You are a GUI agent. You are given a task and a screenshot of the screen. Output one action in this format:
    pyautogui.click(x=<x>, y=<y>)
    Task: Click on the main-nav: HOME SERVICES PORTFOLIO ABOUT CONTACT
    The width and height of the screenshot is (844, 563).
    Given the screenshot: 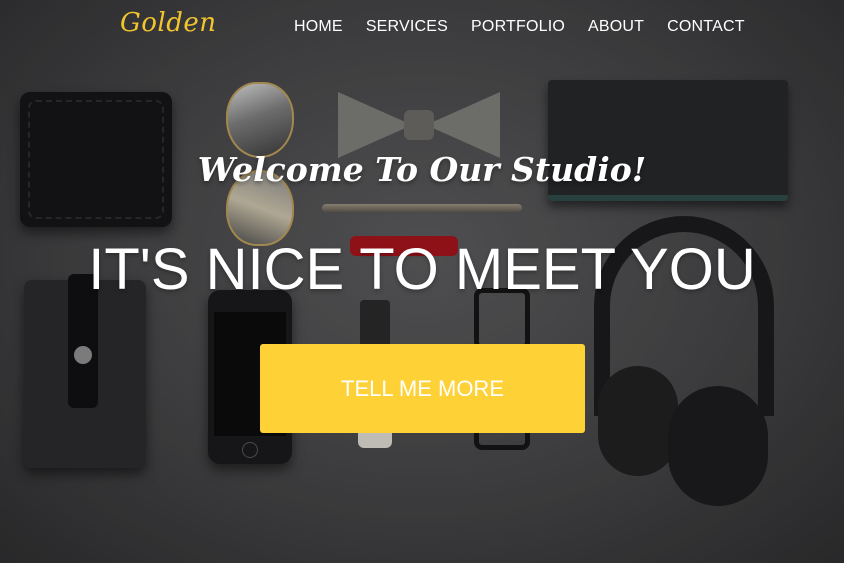 What is the action you would take?
    pyautogui.click(x=531, y=27)
    